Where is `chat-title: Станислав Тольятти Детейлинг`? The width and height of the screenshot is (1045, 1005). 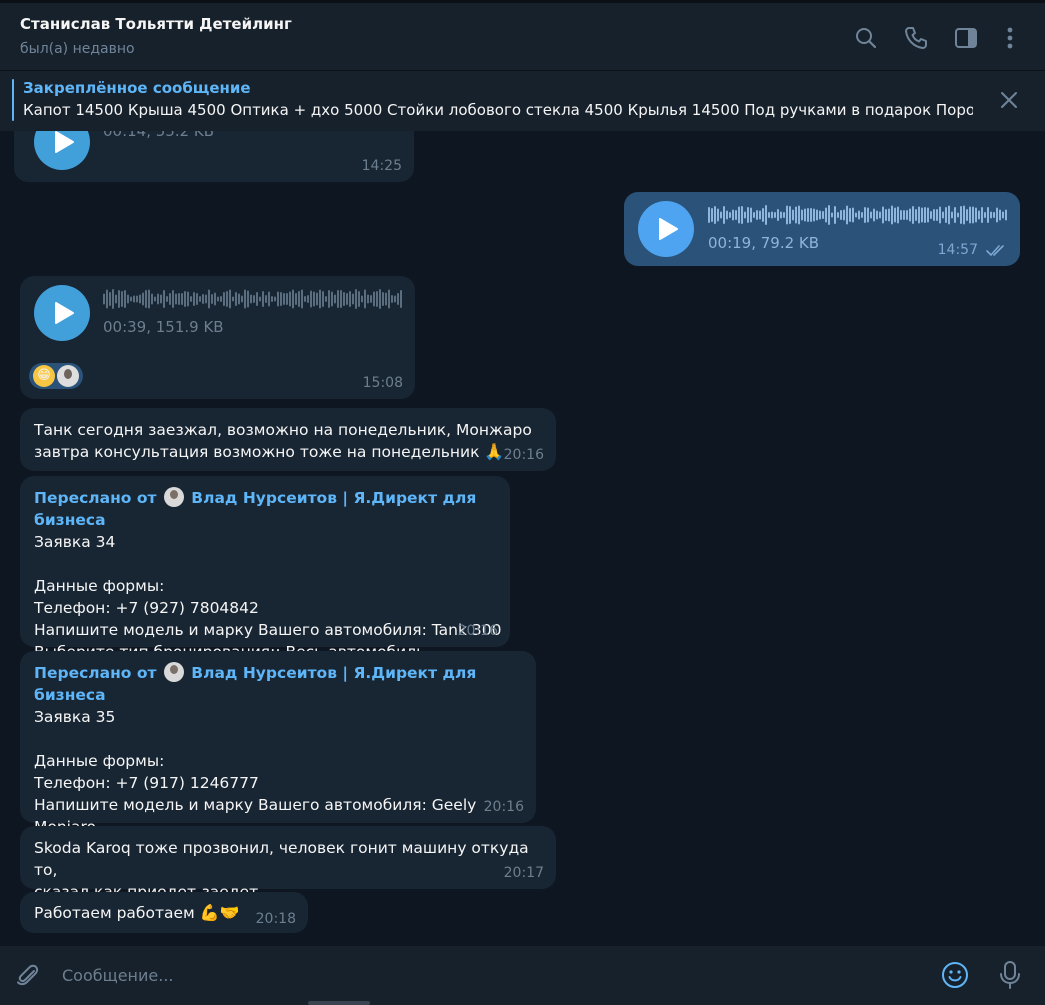 chat-title: Станислав Тольятти Детейлинг is located at coordinates (156, 24).